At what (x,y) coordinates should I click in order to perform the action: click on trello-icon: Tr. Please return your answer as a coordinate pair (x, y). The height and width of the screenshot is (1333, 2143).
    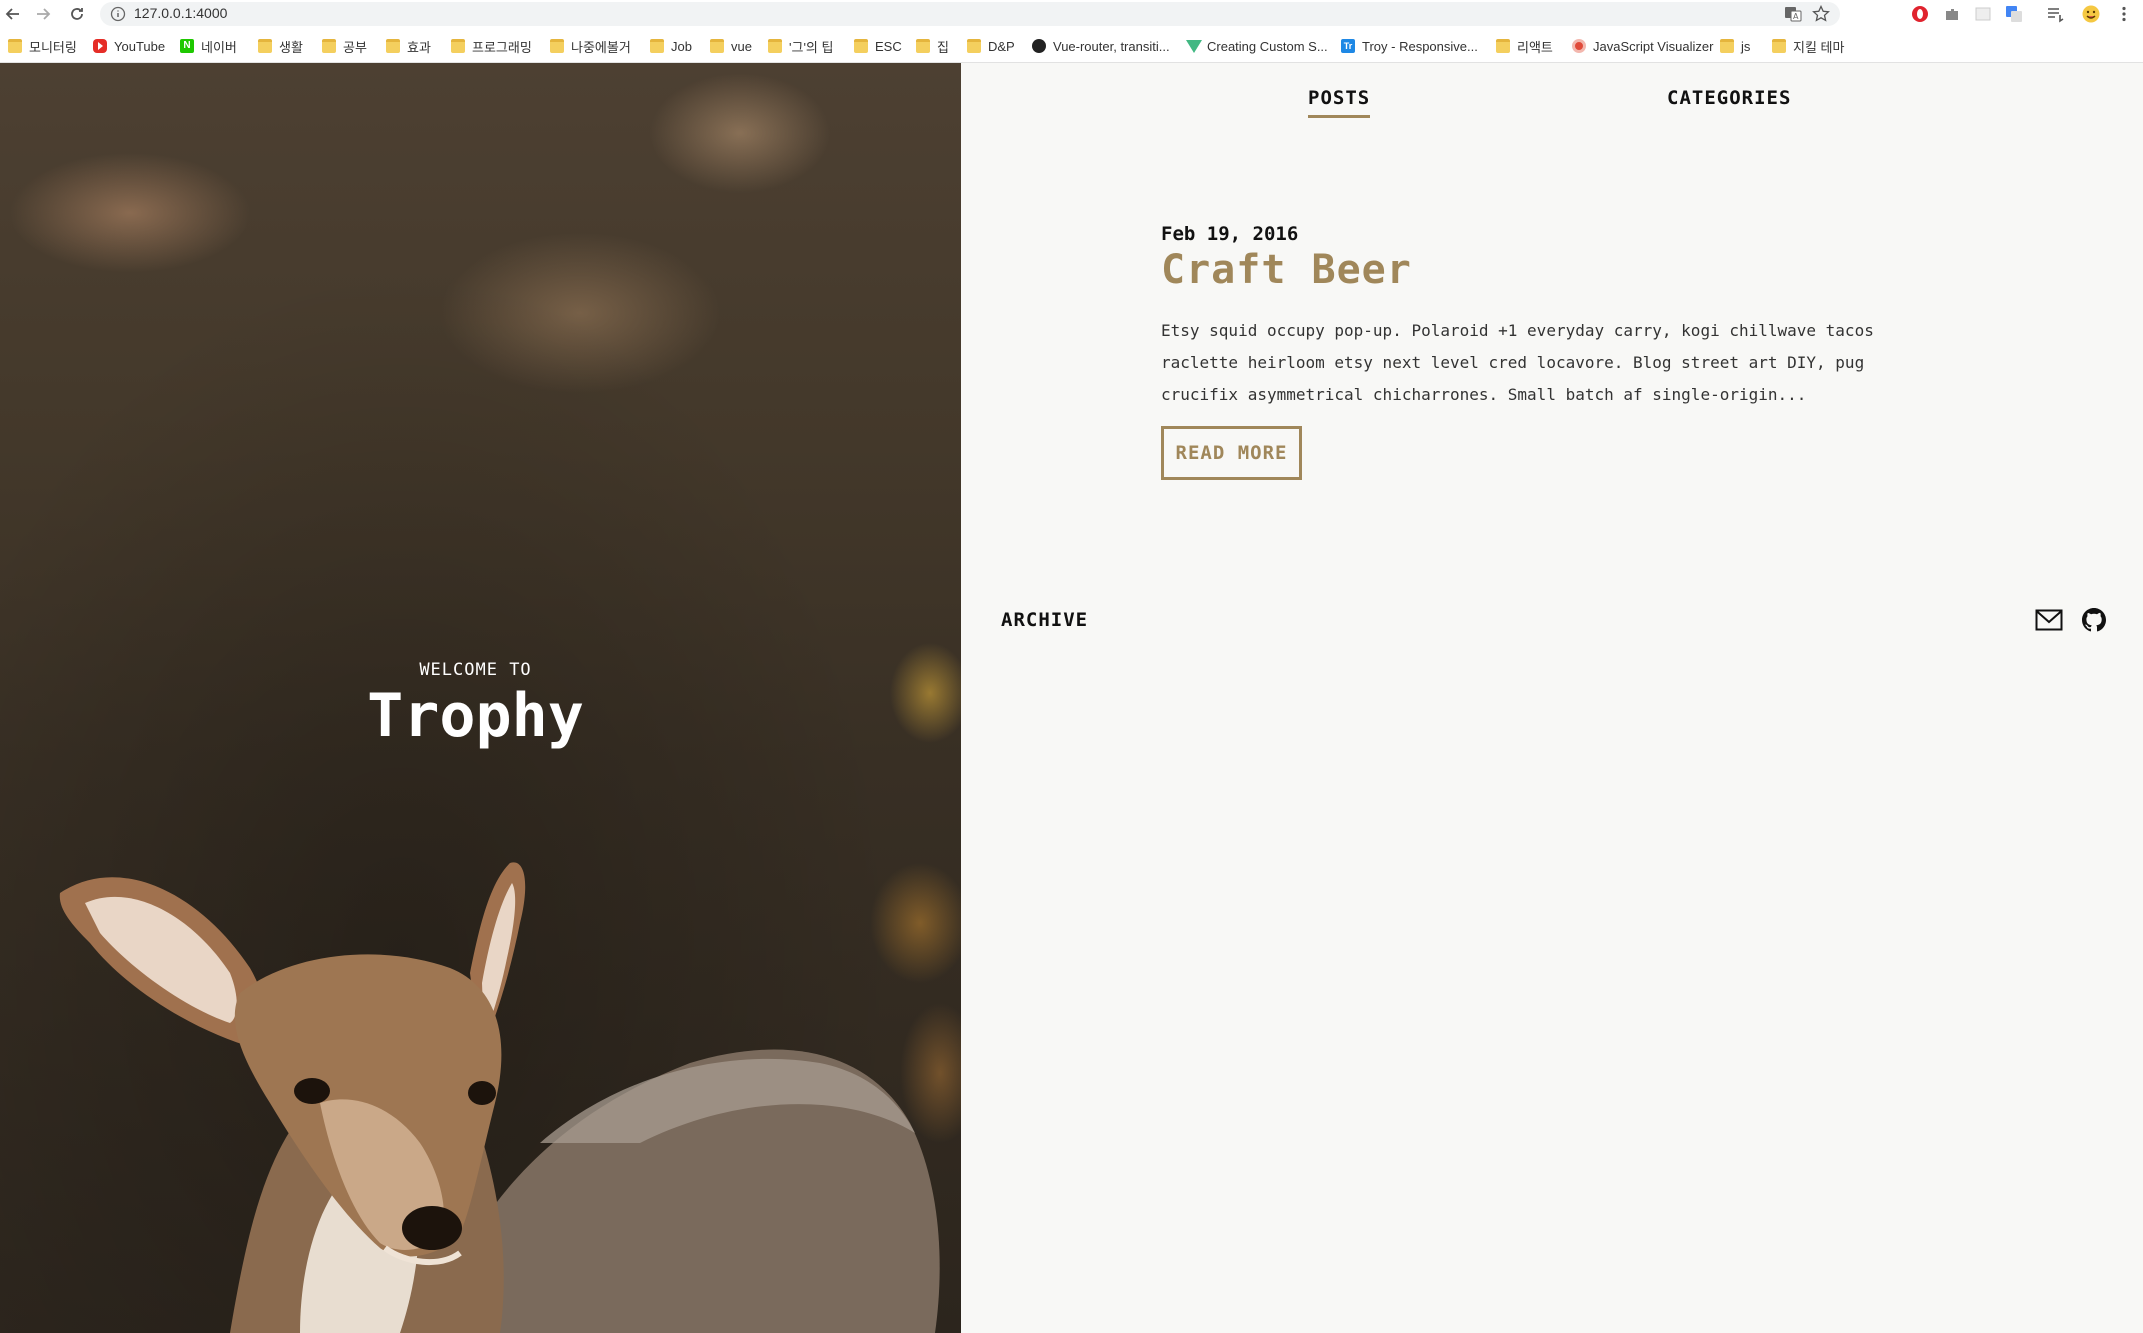
    Looking at the image, I should click on (1348, 46).